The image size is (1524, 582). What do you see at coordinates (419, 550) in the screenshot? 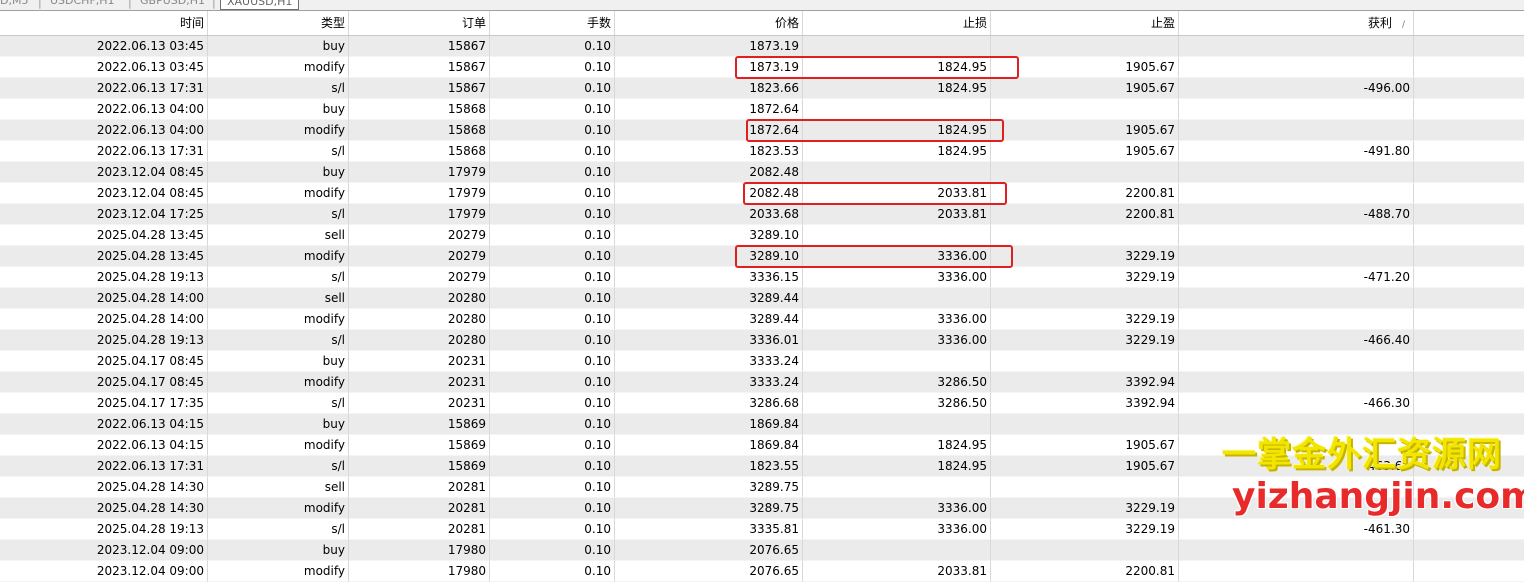
I see `cell-order: 17980` at bounding box center [419, 550].